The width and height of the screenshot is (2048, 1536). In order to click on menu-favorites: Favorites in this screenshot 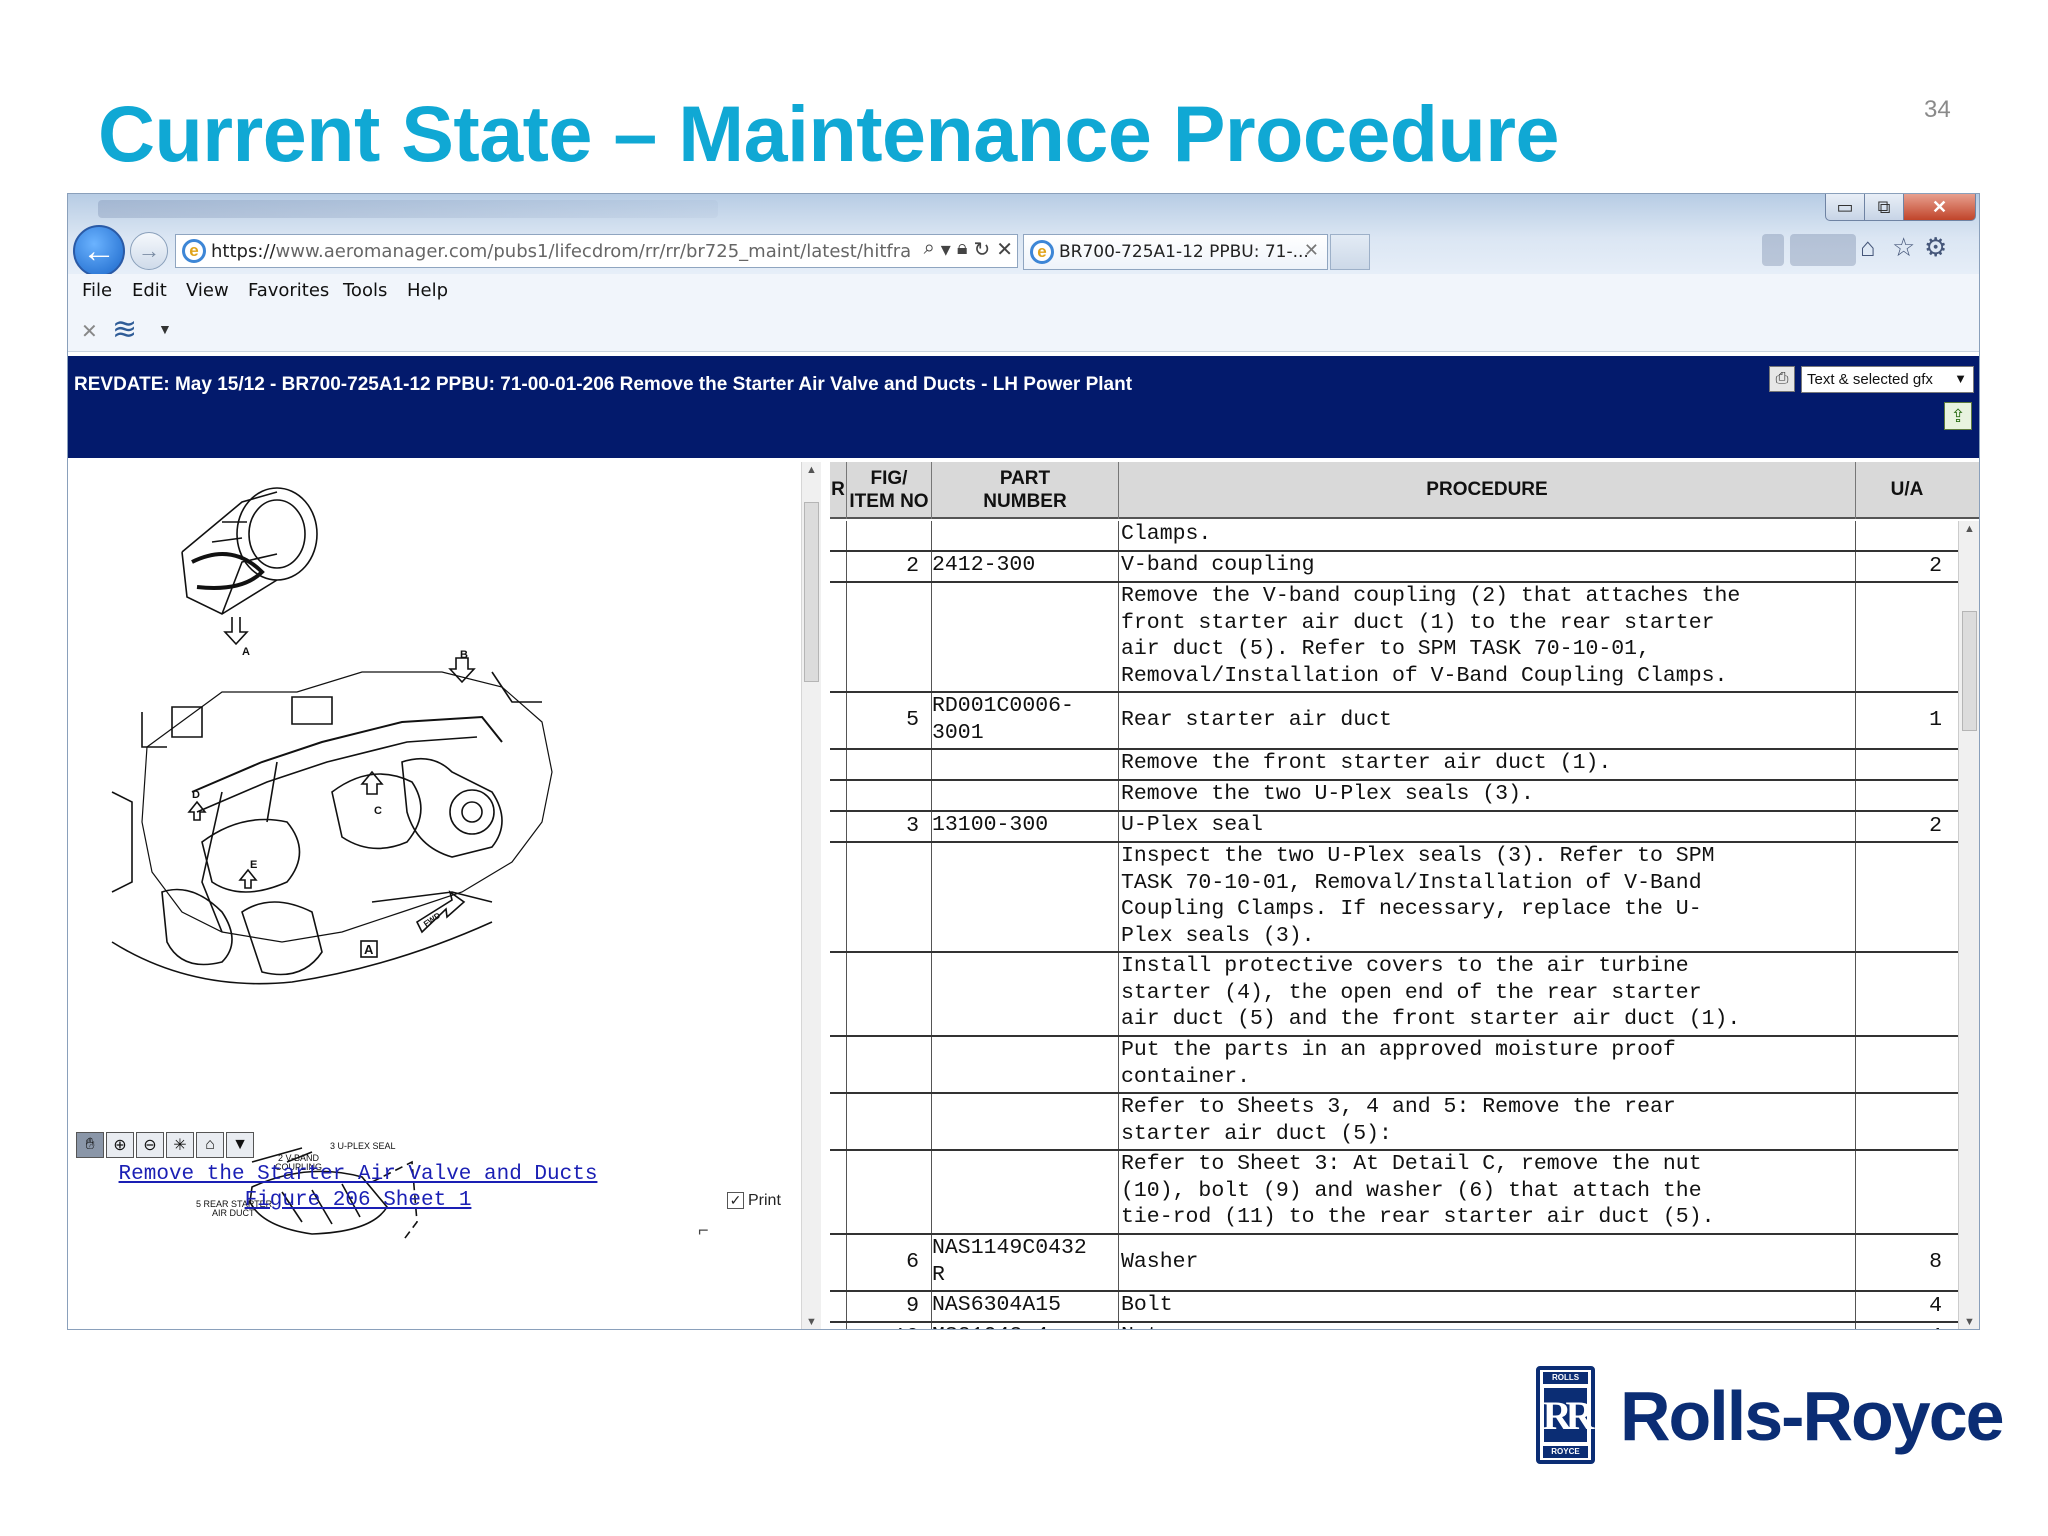, I will do `click(288, 290)`.